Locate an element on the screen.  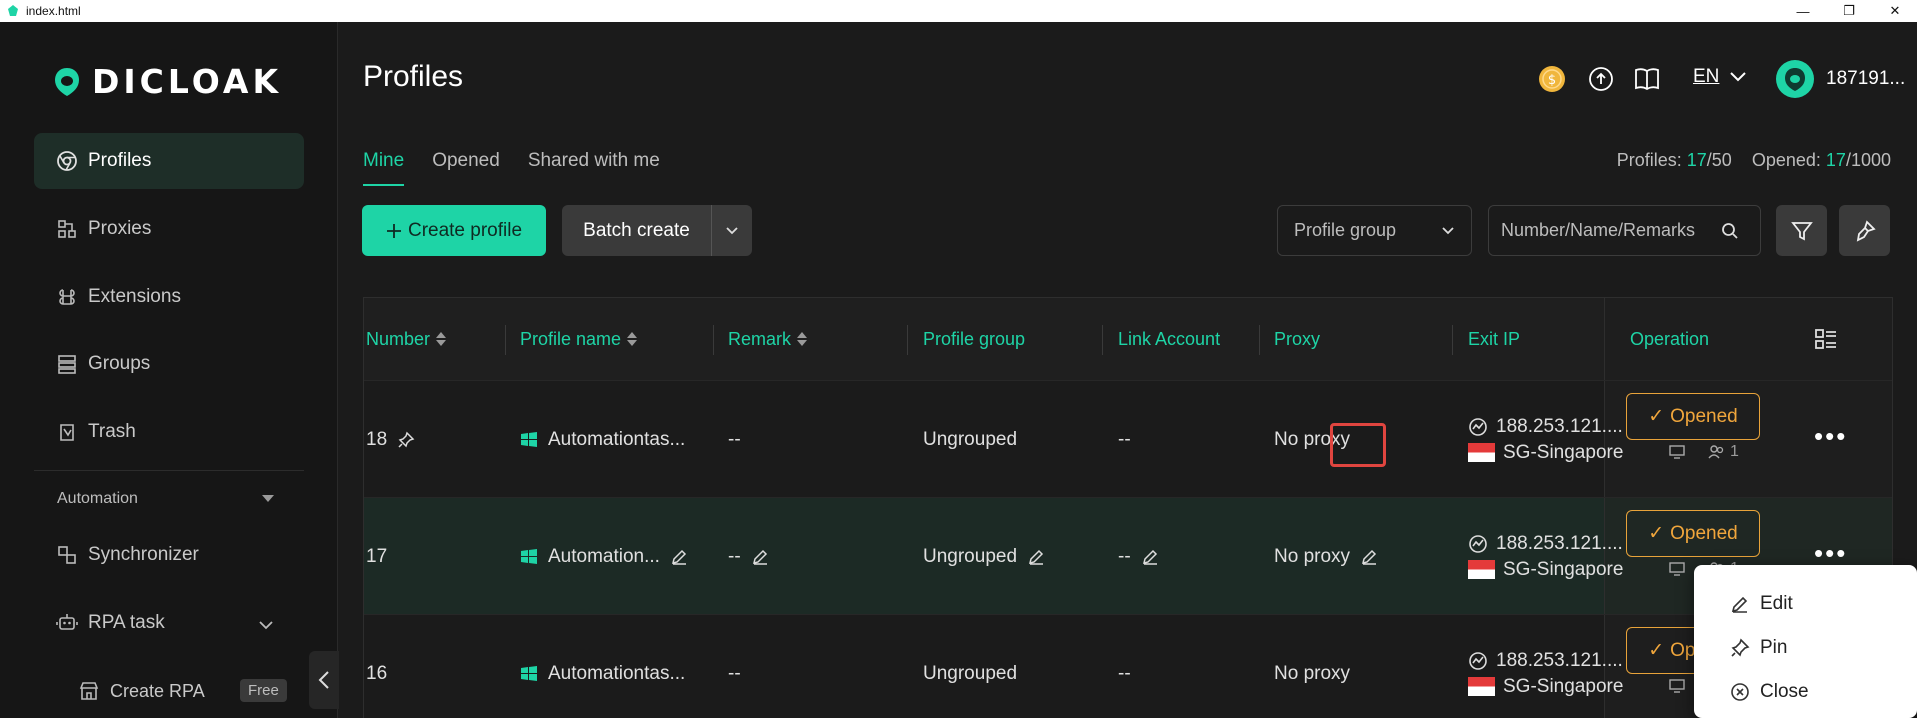
caret-down-icon is located at coordinates (268, 498).